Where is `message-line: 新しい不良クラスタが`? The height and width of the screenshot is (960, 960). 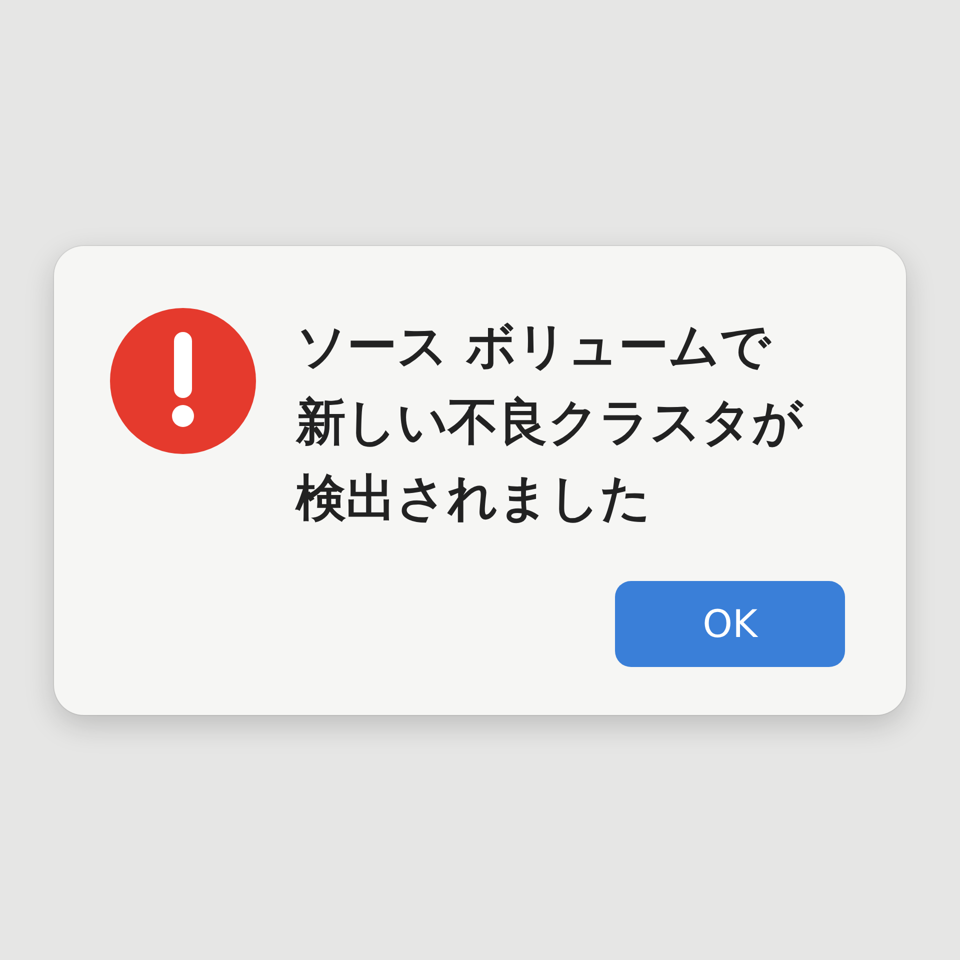
message-line: 新しい不良クラスタが is located at coordinates (549, 422).